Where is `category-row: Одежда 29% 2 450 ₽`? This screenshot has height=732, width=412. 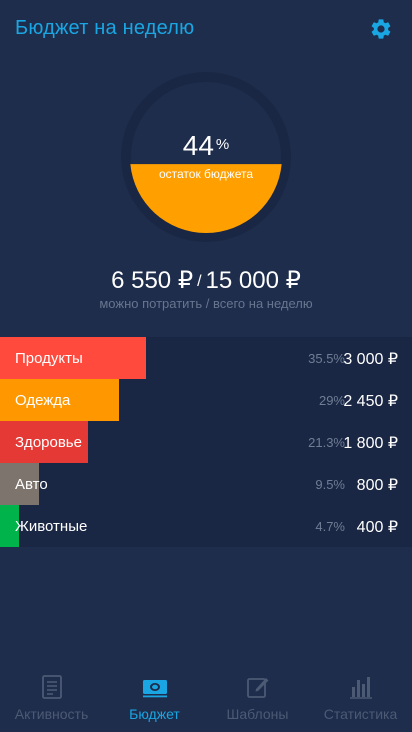 category-row: Одежда 29% 2 450 ₽ is located at coordinates (206, 400).